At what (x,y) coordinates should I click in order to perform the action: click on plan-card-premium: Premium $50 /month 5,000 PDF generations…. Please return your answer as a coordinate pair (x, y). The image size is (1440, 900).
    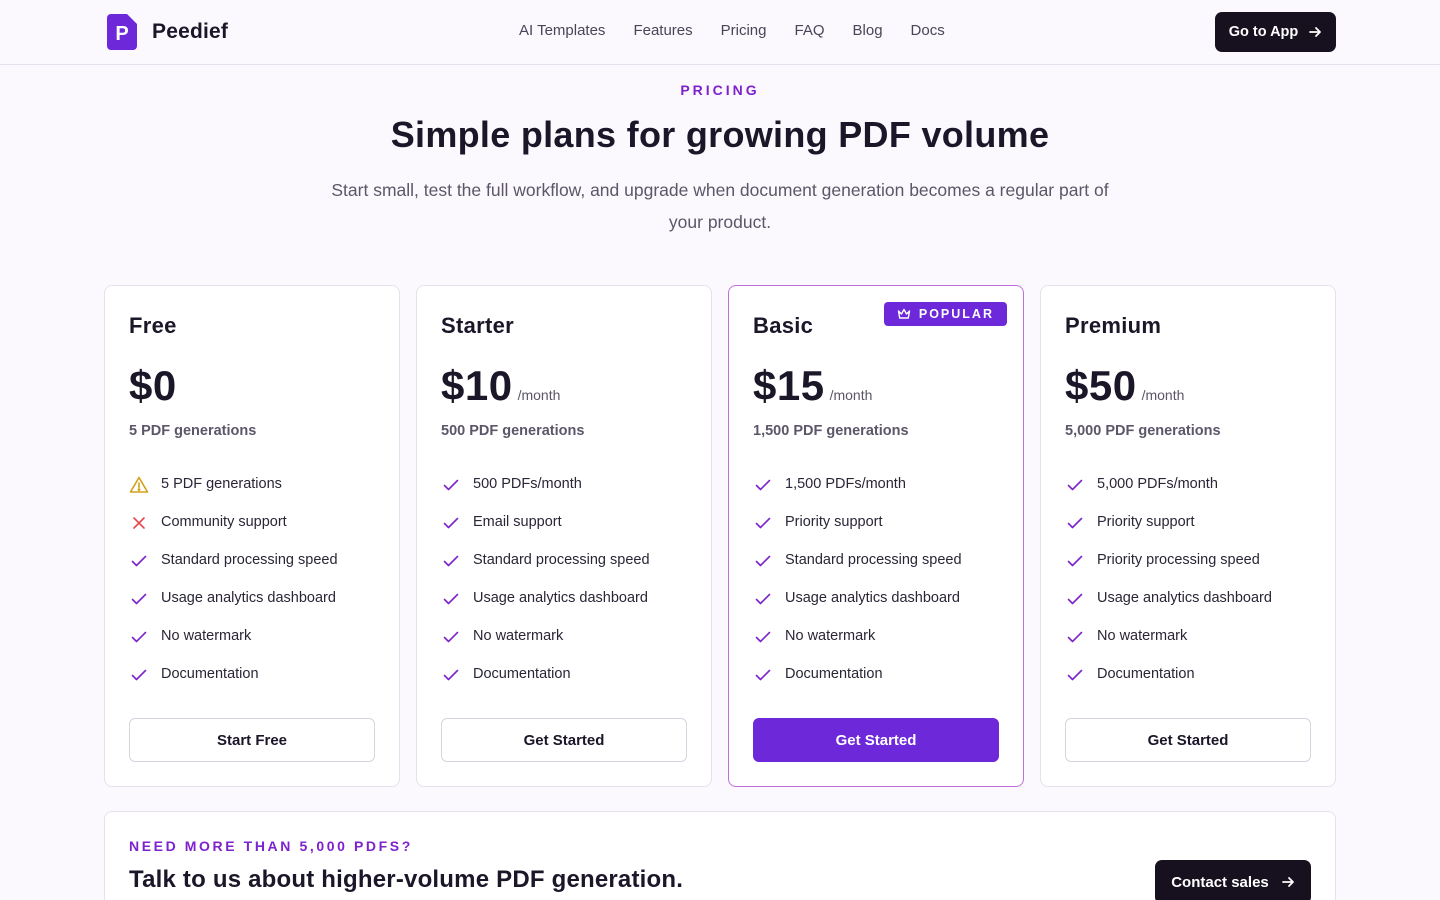
    Looking at the image, I should click on (1188, 536).